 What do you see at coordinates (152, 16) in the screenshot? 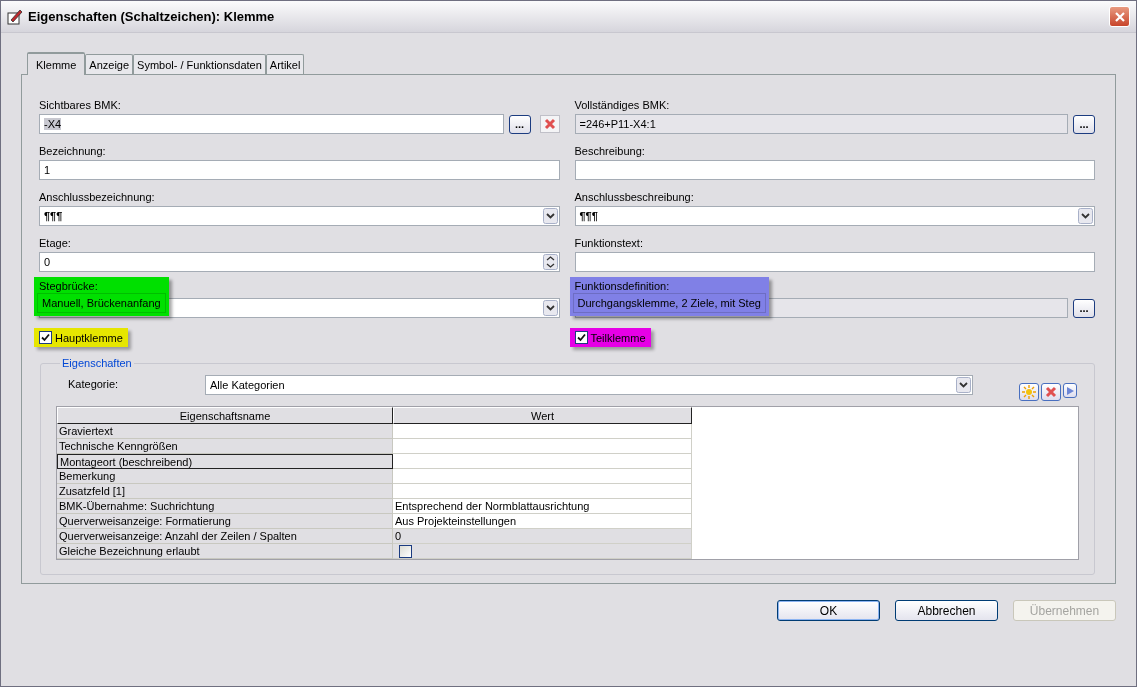
I see `window-title: Eigenschaften (Schaltzeichen): Klemme` at bounding box center [152, 16].